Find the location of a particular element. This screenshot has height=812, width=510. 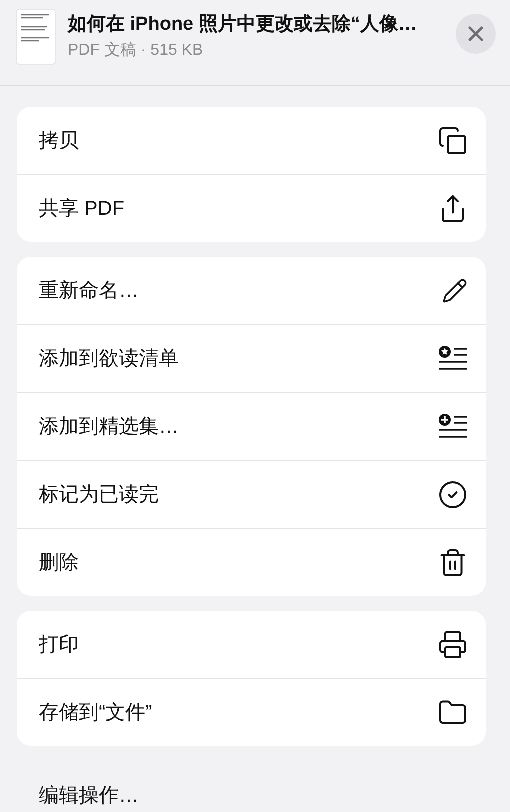

checkmark-circle-icon is located at coordinates (453, 495).